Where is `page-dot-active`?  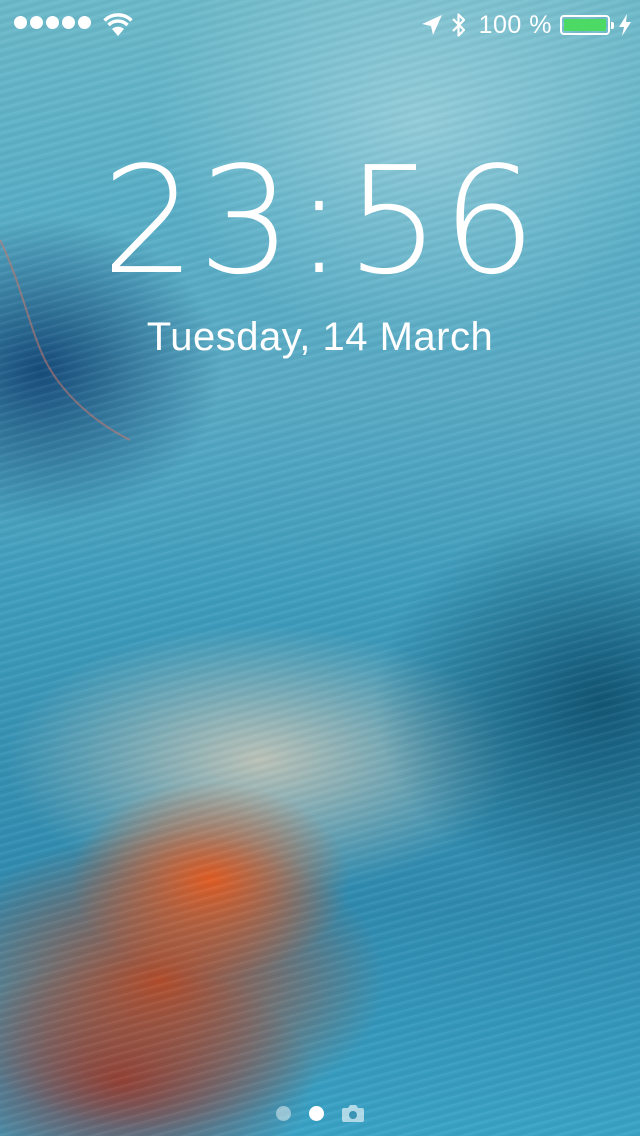
page-dot-active is located at coordinates (316, 1113).